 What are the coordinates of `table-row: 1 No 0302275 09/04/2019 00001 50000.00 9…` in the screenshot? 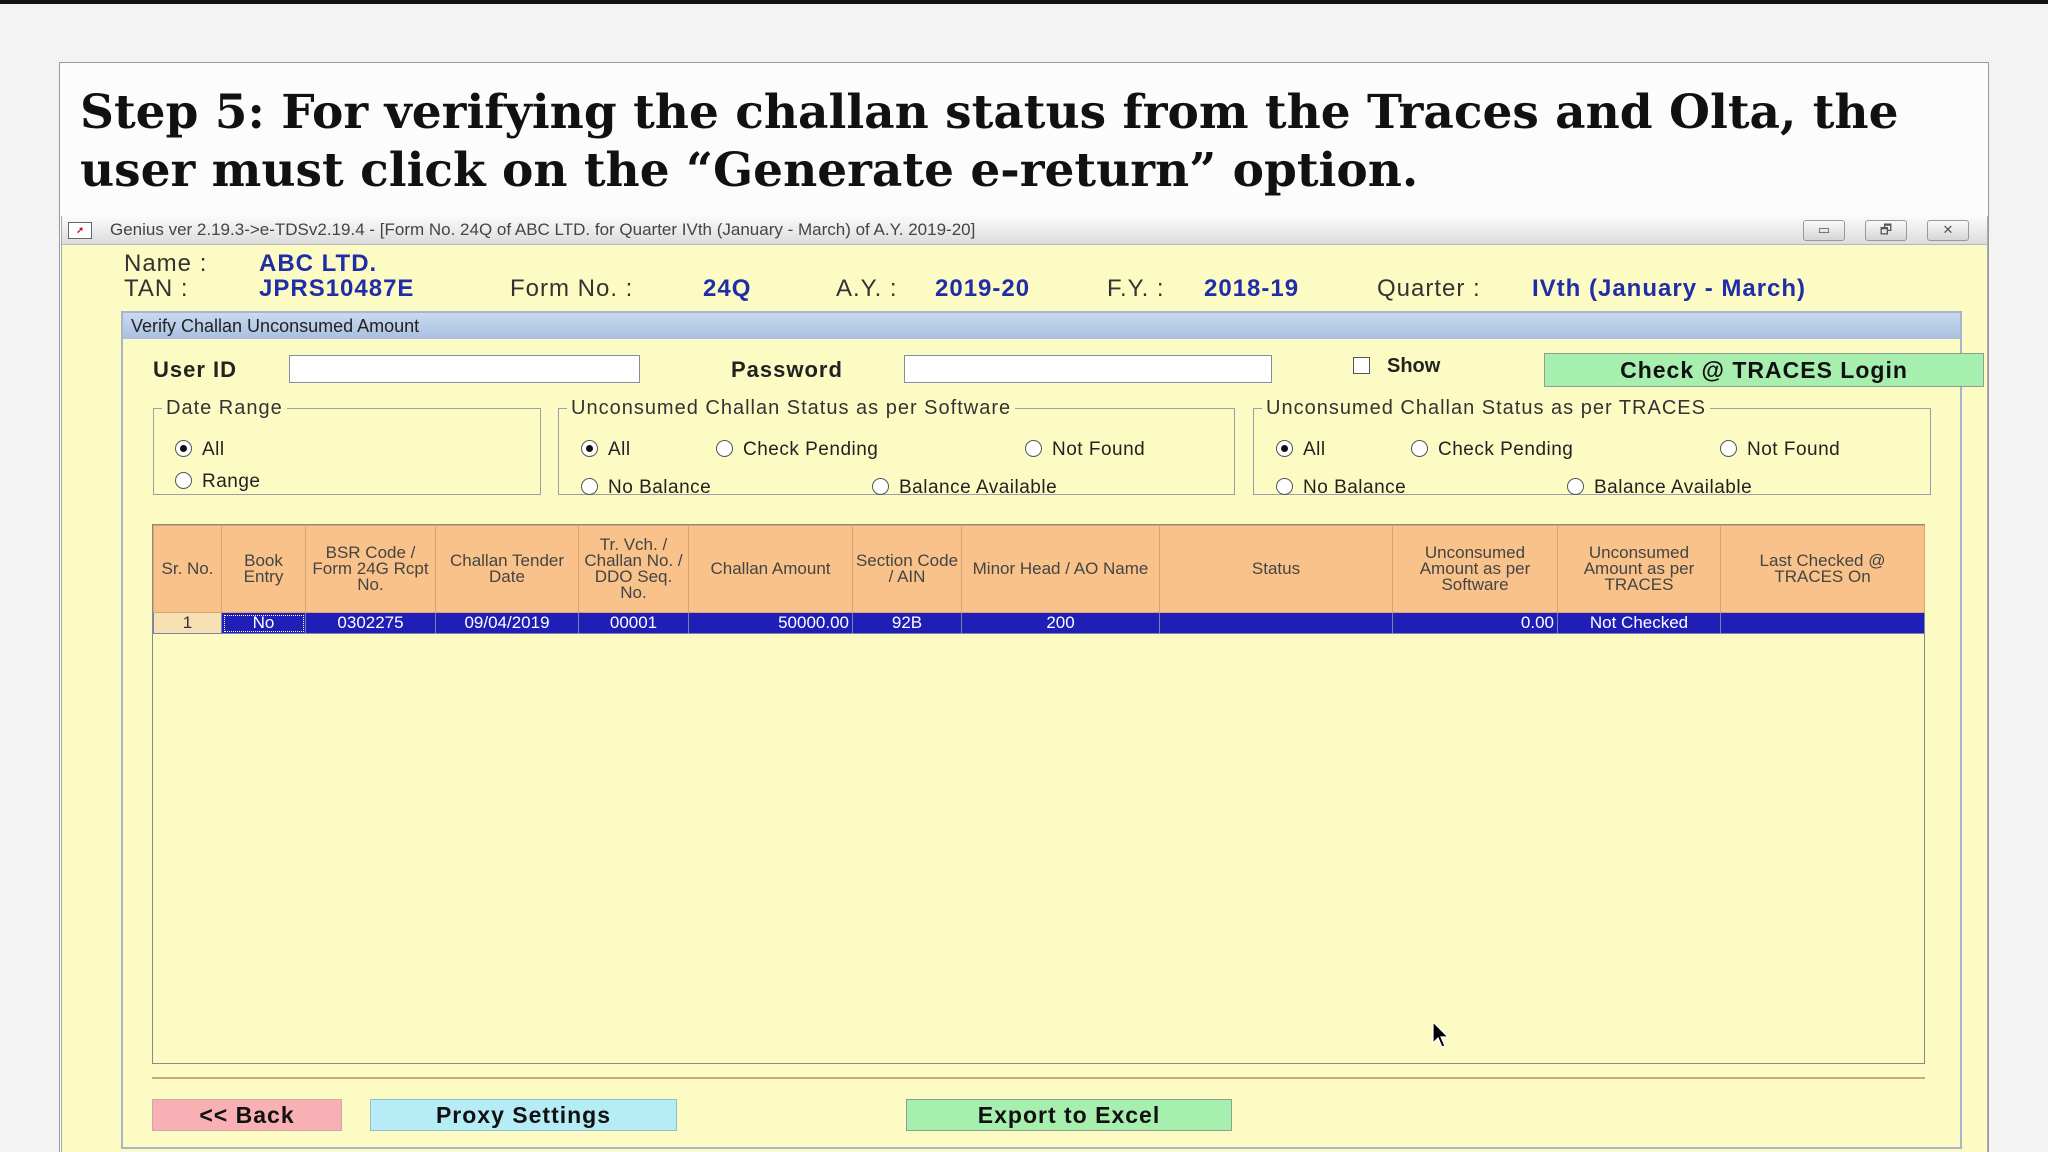 It's located at (1039, 623).